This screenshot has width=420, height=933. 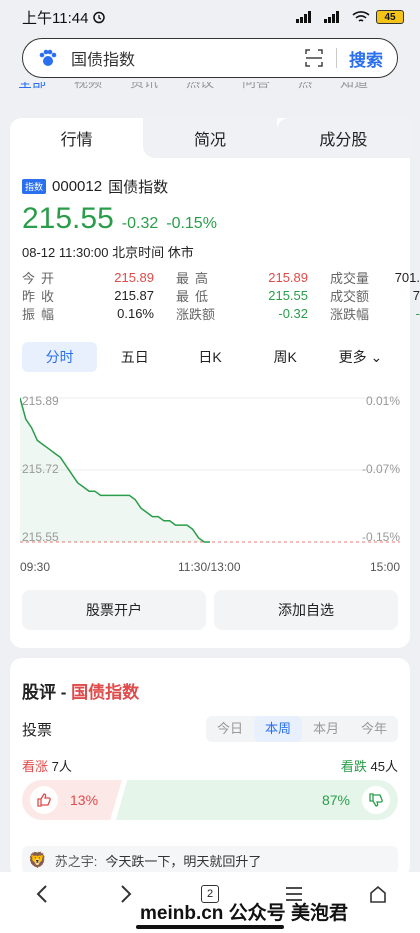 I want to click on paw-icon, so click(x=48, y=57).